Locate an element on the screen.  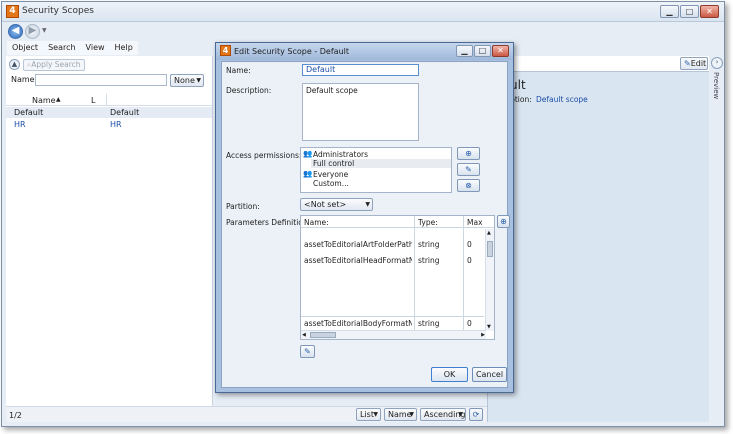
arrow-left-icon: ◀ is located at coordinates (15, 30).